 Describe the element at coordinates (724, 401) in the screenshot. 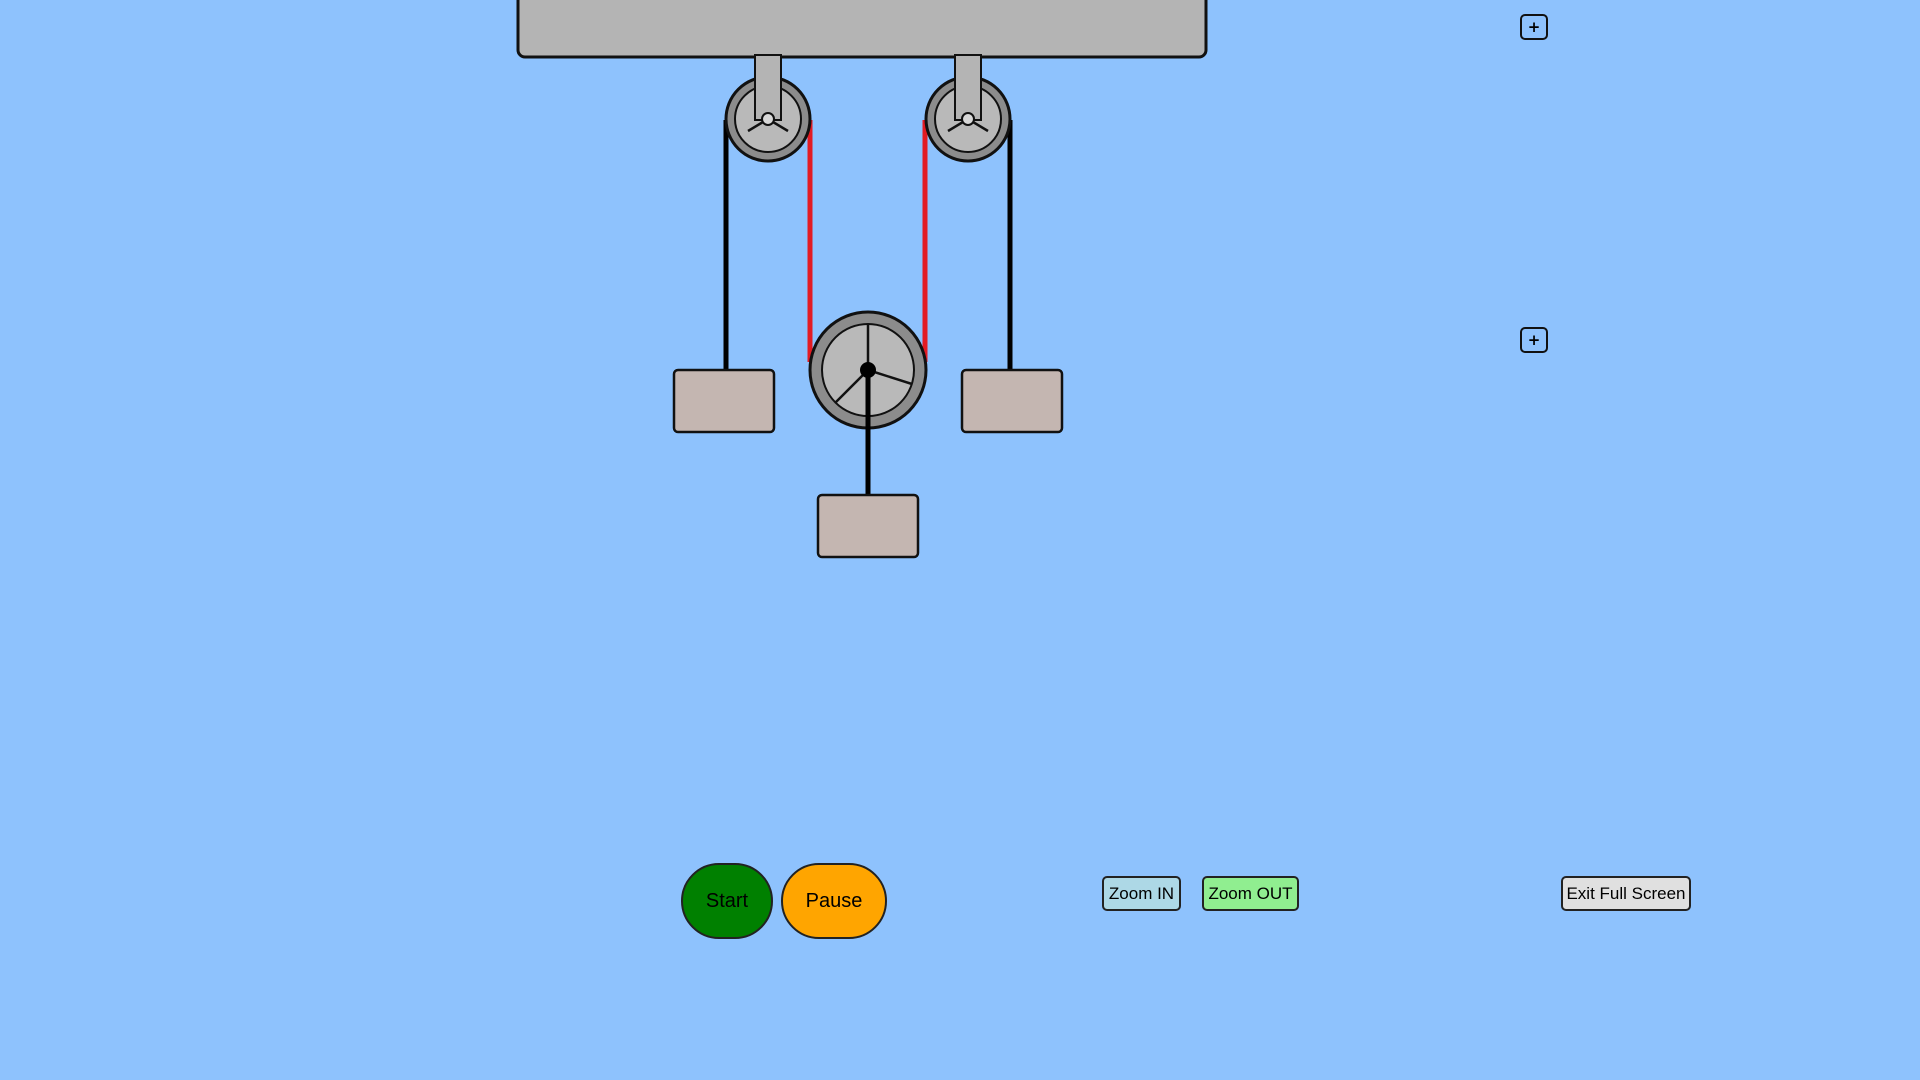

I see `mass-block-left` at that location.